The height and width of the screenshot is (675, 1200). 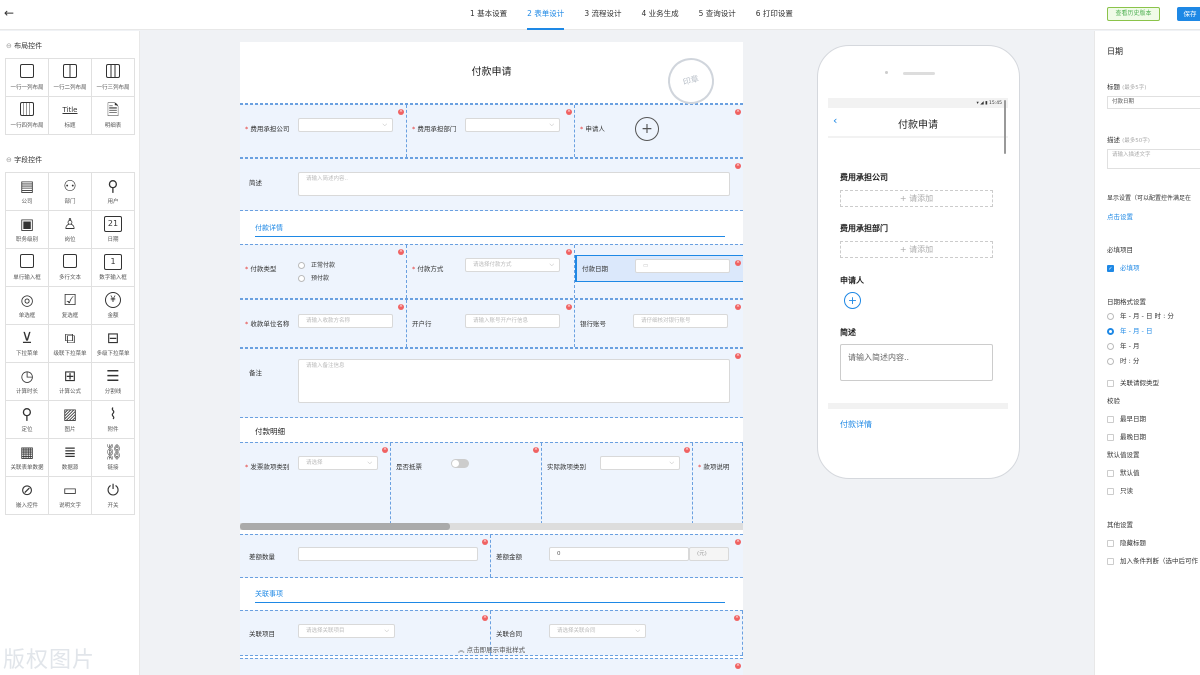 What do you see at coordinates (113, 78) in the screenshot?
I see `layout-3col: 一行三列布局` at bounding box center [113, 78].